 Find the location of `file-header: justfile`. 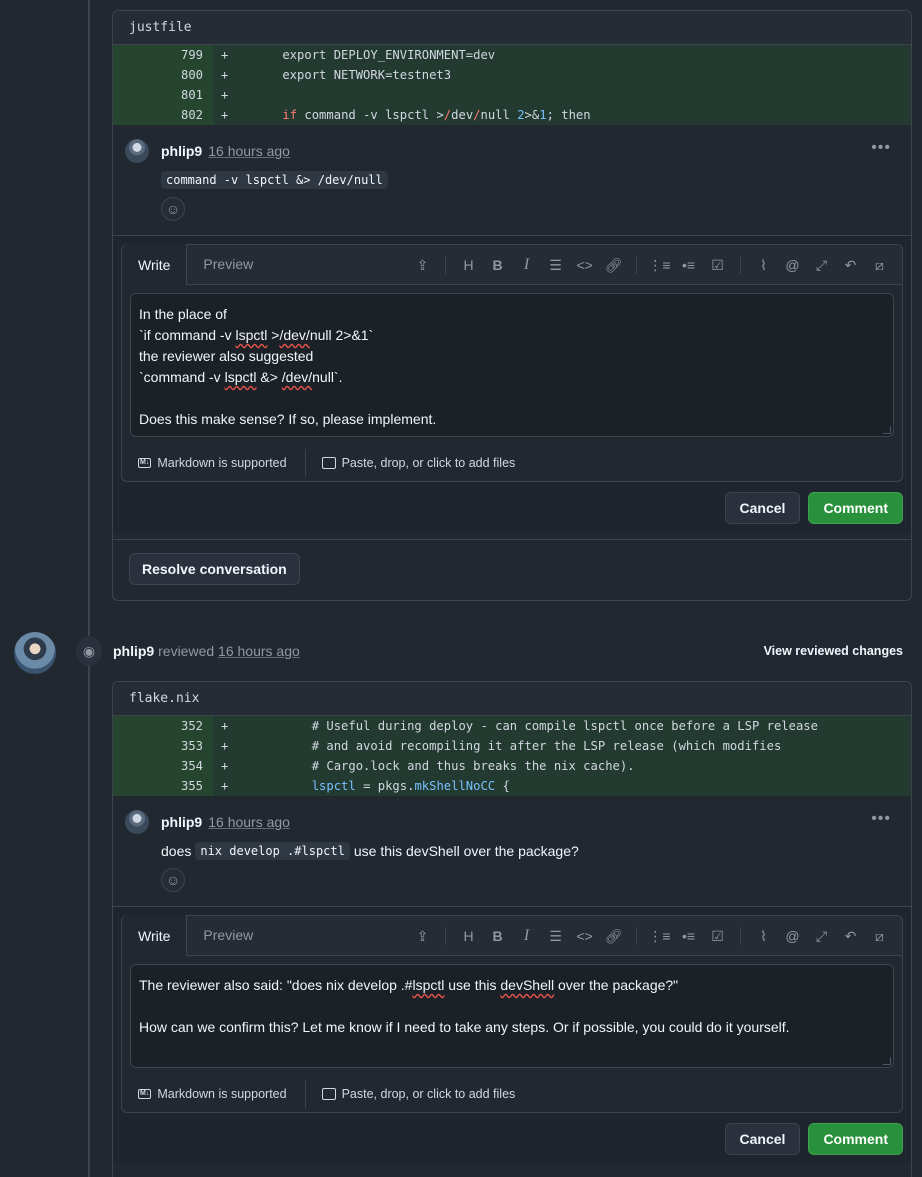

file-header: justfile is located at coordinates (512, 28).